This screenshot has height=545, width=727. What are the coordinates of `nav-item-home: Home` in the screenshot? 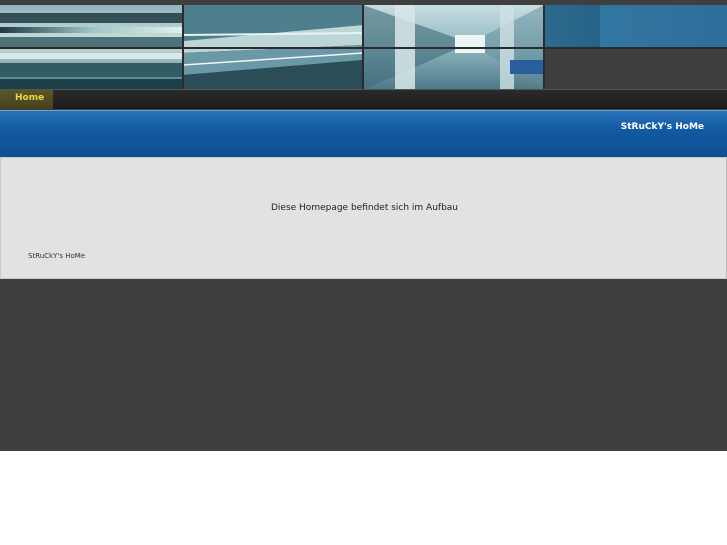 It's located at (26, 99).